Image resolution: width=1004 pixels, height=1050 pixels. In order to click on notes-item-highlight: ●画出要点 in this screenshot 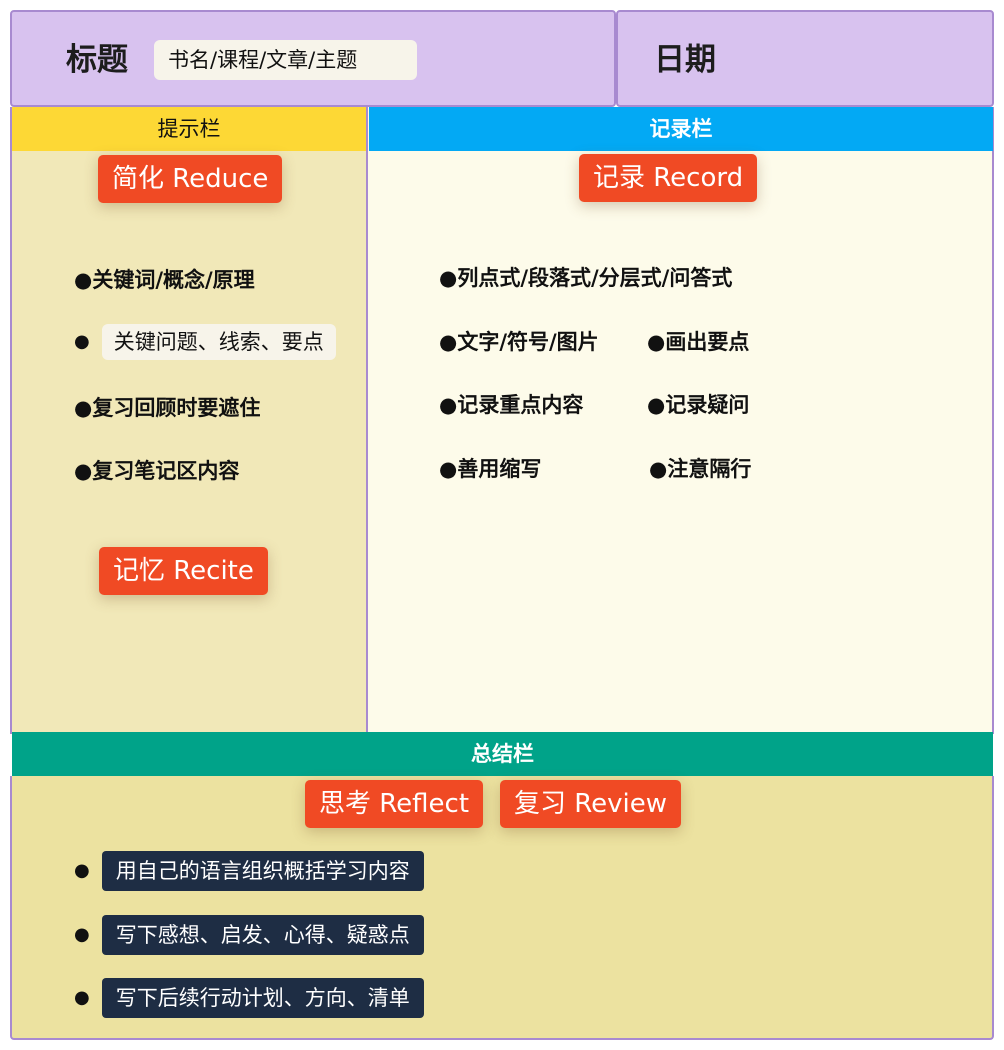, I will do `click(698, 342)`.